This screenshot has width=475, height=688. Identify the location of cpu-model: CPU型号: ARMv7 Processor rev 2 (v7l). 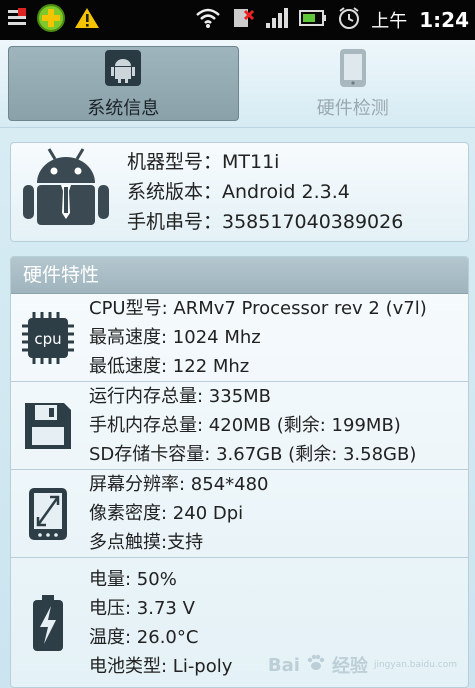
(258, 308).